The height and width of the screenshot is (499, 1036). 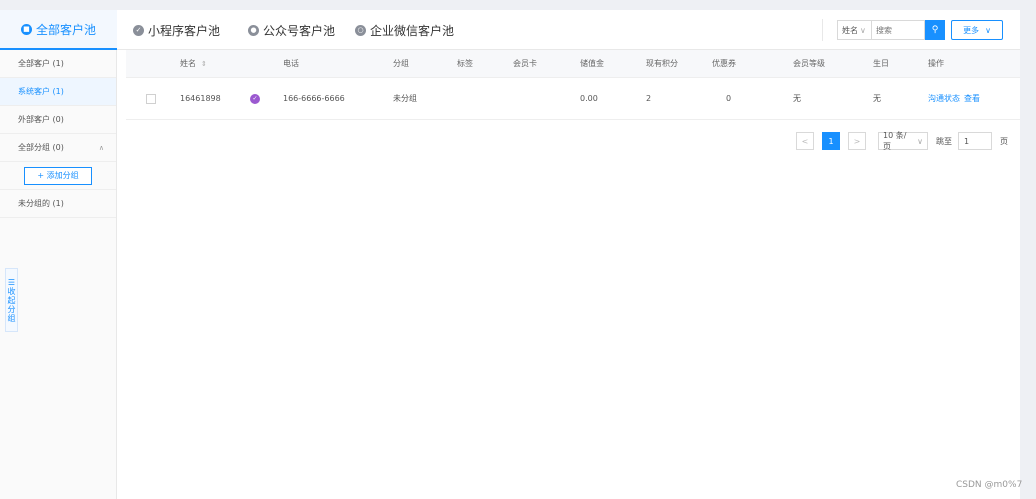 I want to click on column-header-coupons: 优惠券, so click(x=724, y=63).